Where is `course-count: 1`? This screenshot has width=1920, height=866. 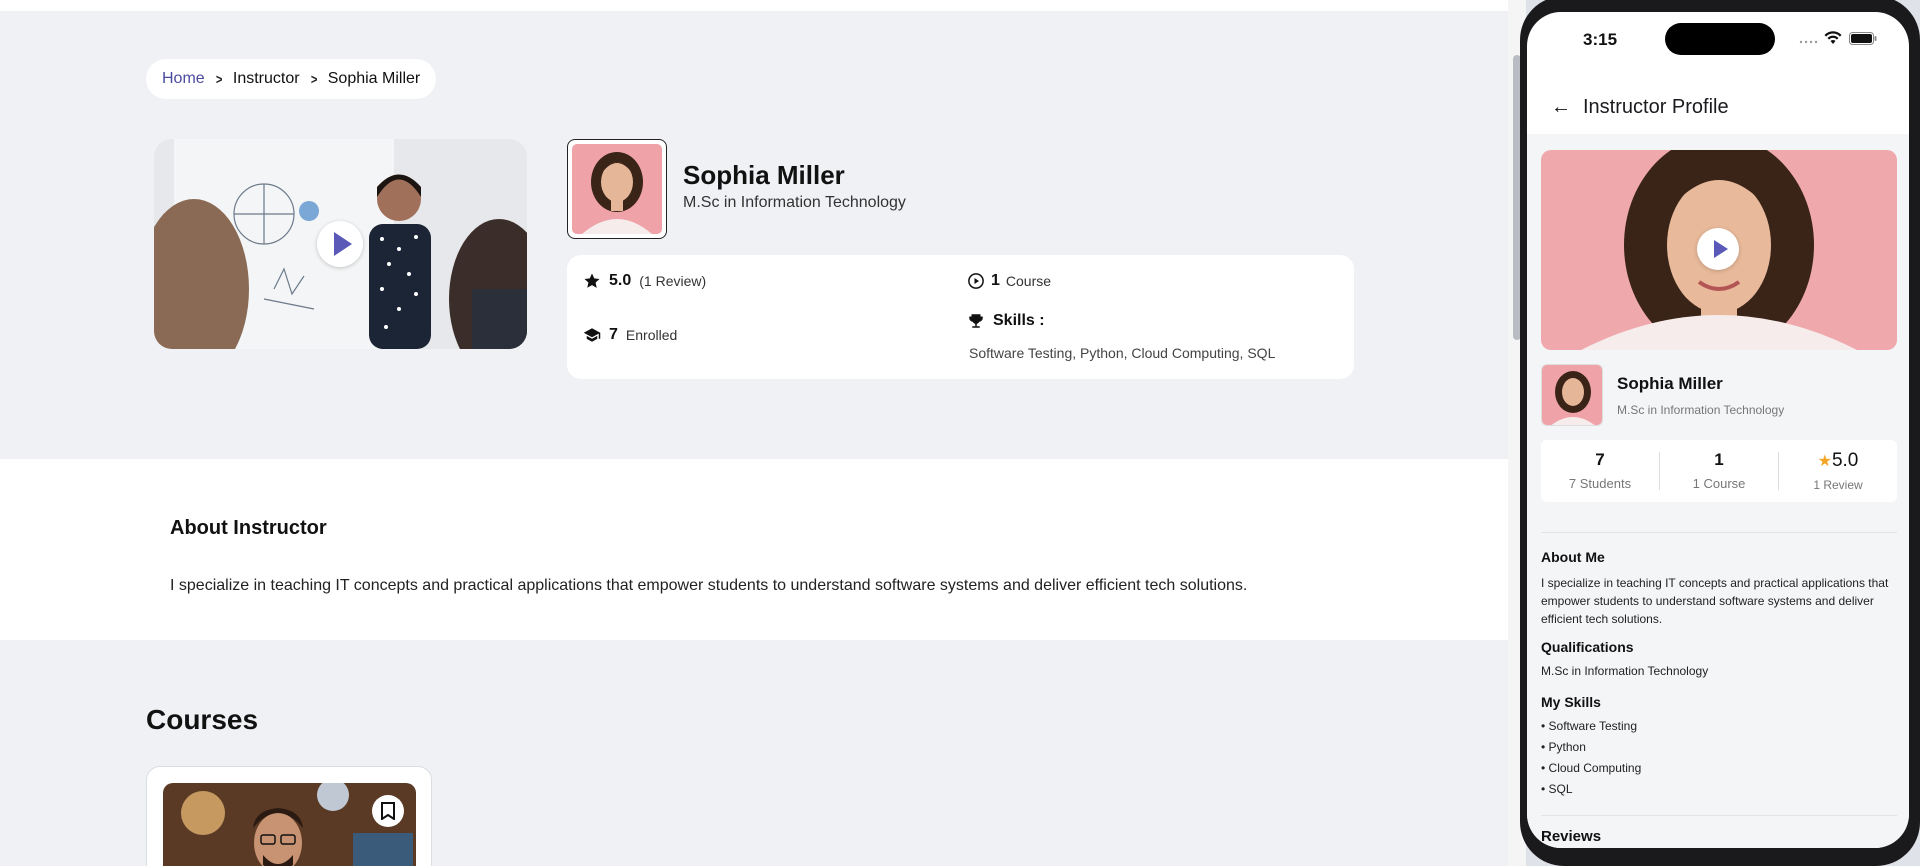 course-count: 1 is located at coordinates (995, 280).